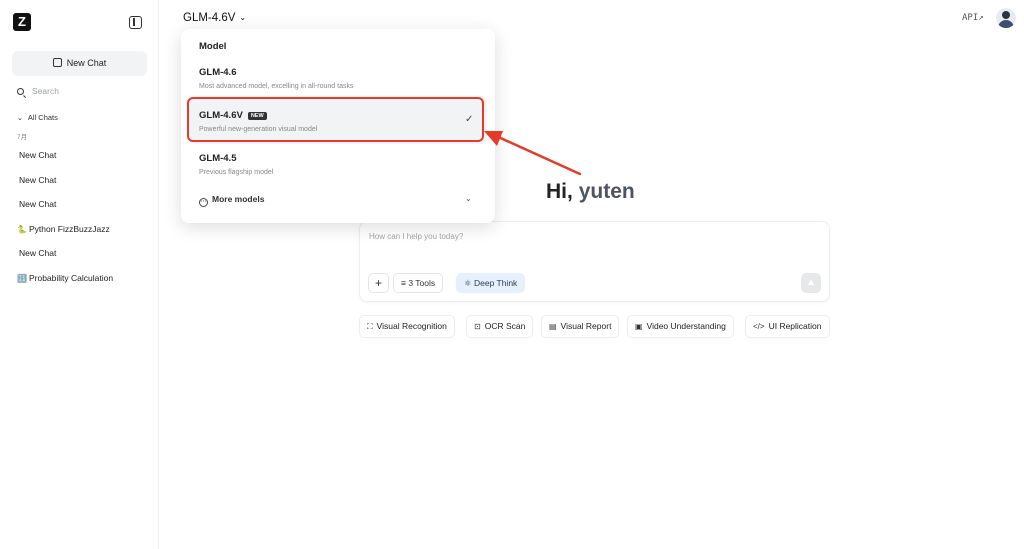 This screenshot has width=1024, height=549. I want to click on atom-icon: ⚛, so click(469, 283).